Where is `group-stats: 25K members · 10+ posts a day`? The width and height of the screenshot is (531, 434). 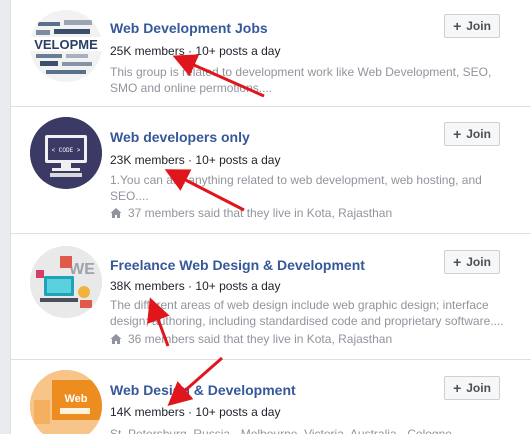
group-stats: 25K members · 10+ posts a day is located at coordinates (195, 51).